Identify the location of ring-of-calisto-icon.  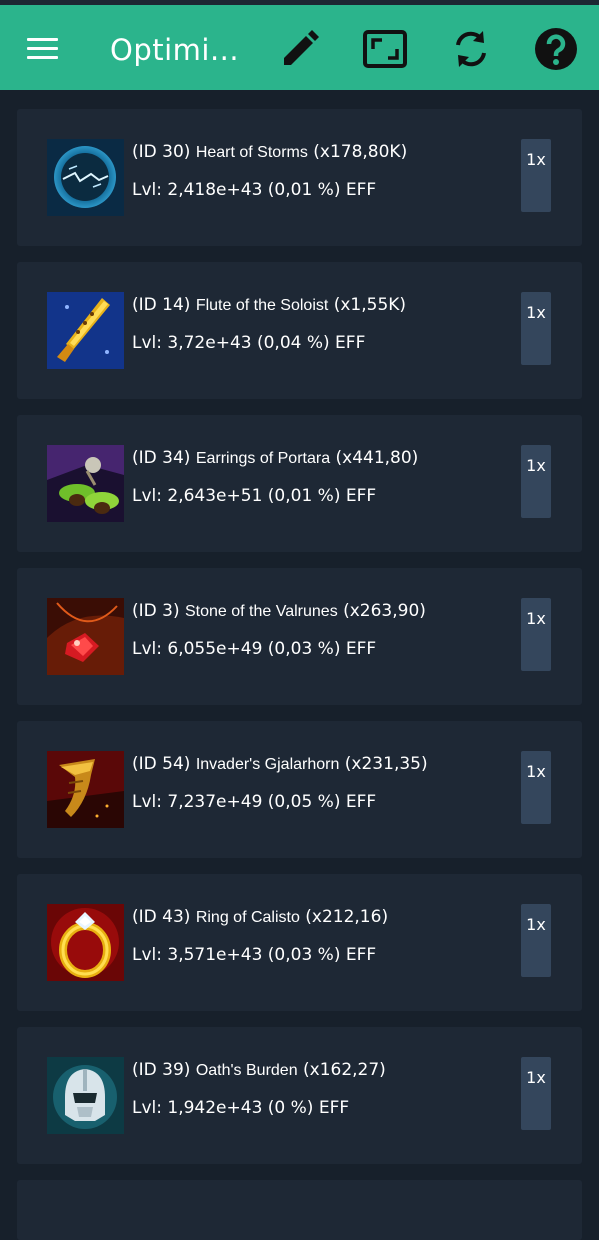
(85, 942).